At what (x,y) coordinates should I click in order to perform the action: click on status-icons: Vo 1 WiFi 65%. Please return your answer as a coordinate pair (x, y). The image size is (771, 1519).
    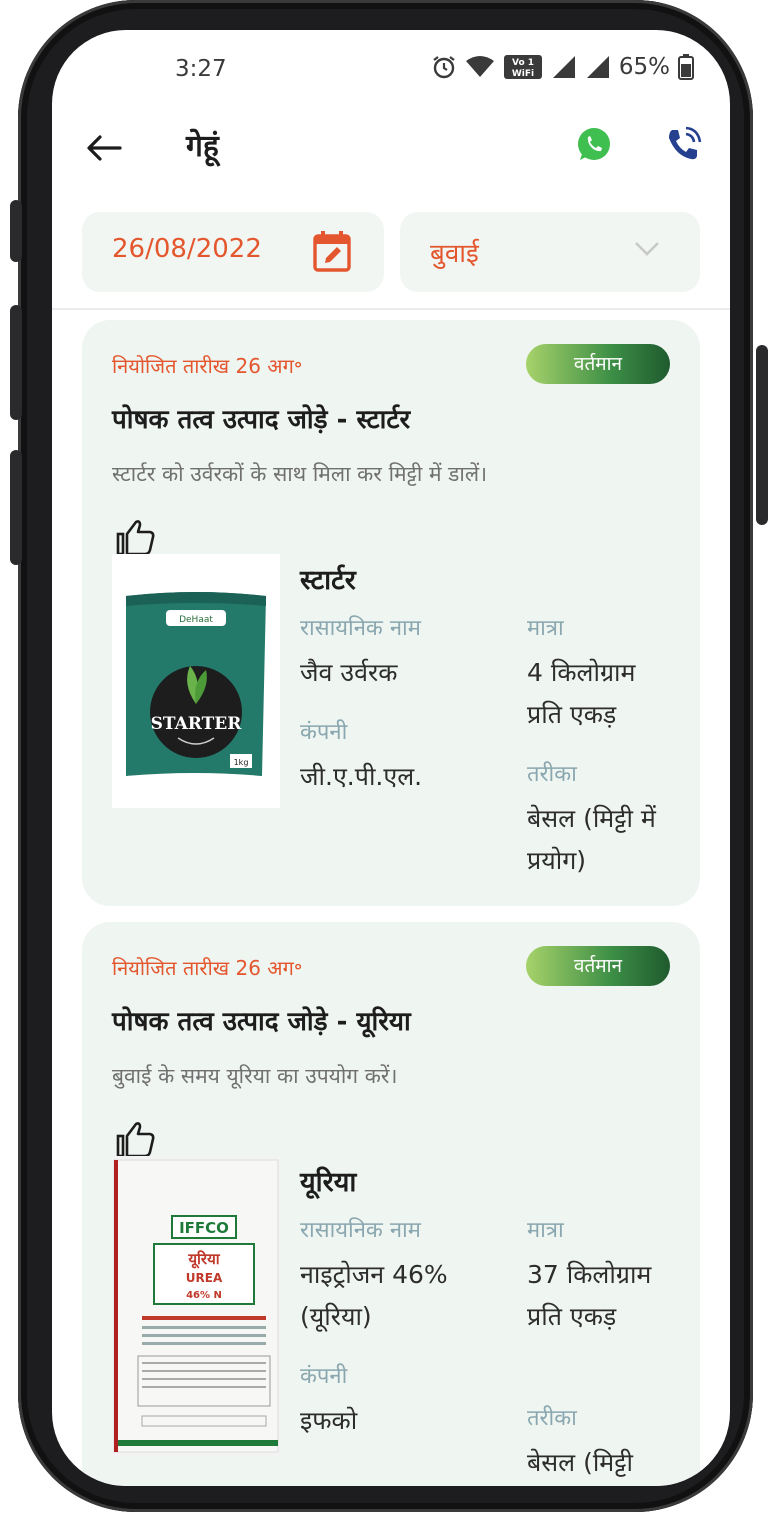
    Looking at the image, I should click on (562, 67).